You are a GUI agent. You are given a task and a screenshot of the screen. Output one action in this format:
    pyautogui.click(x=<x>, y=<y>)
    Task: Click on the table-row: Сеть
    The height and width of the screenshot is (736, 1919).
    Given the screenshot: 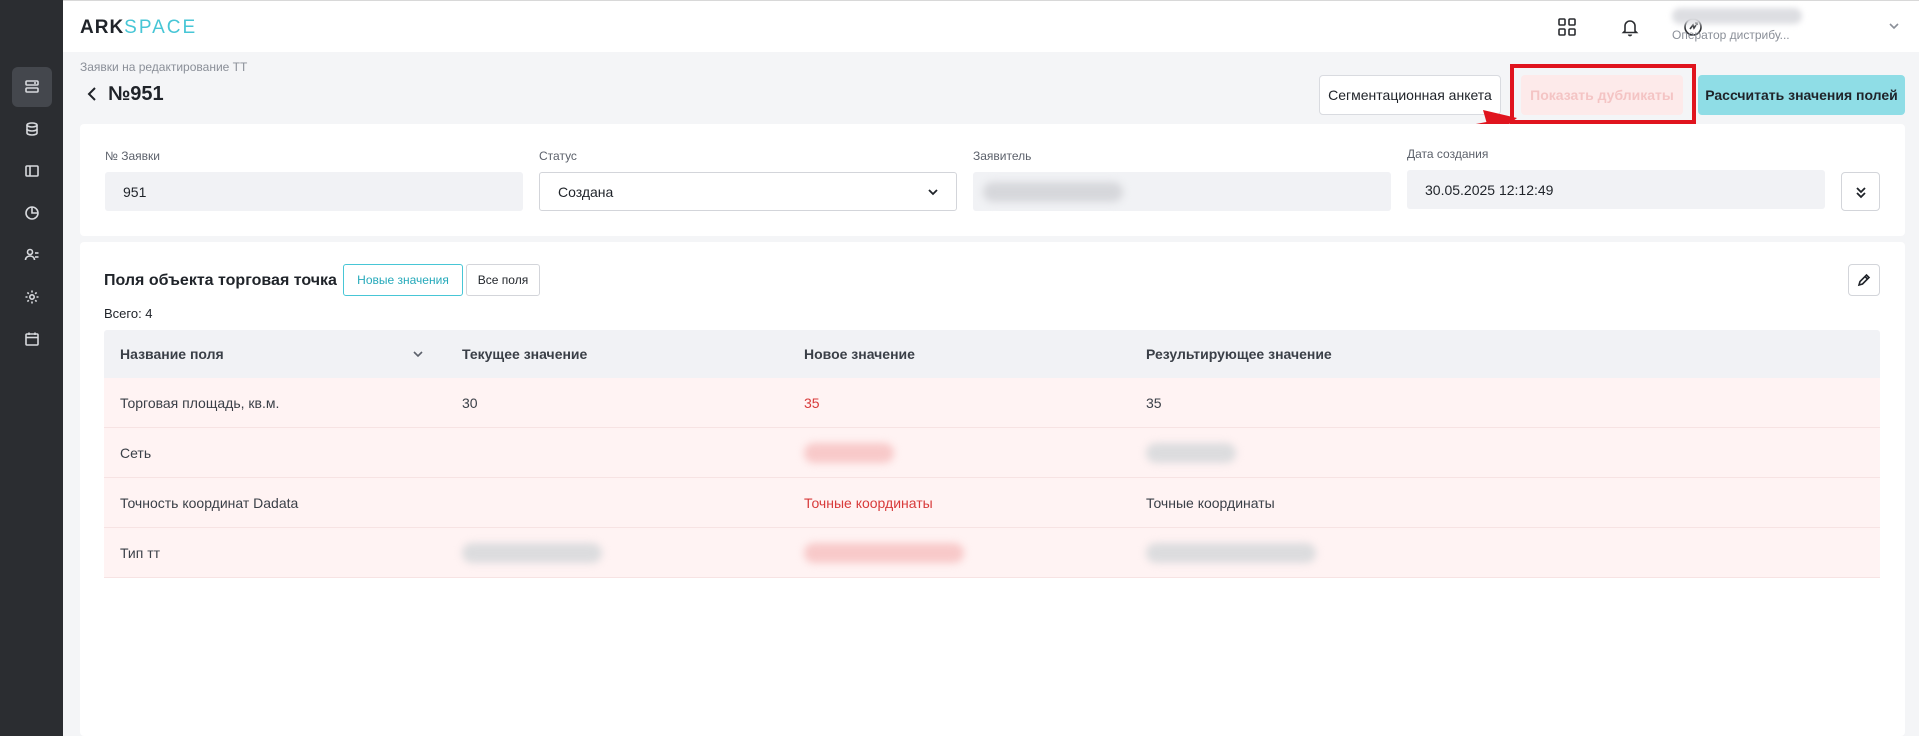 What is the action you would take?
    pyautogui.click(x=992, y=453)
    